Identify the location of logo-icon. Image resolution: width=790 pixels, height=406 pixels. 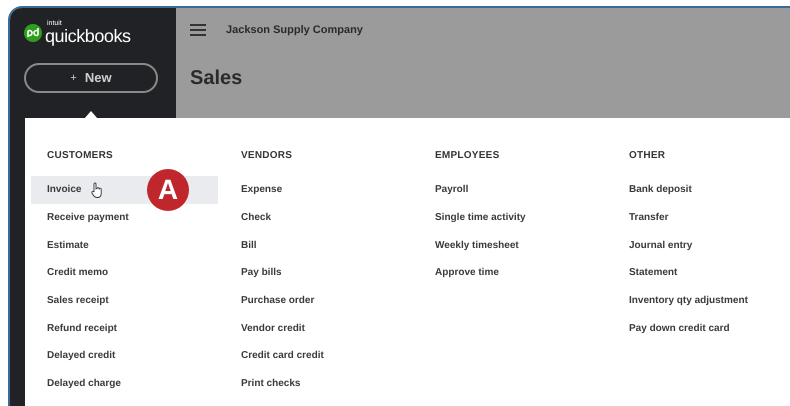
(33, 33).